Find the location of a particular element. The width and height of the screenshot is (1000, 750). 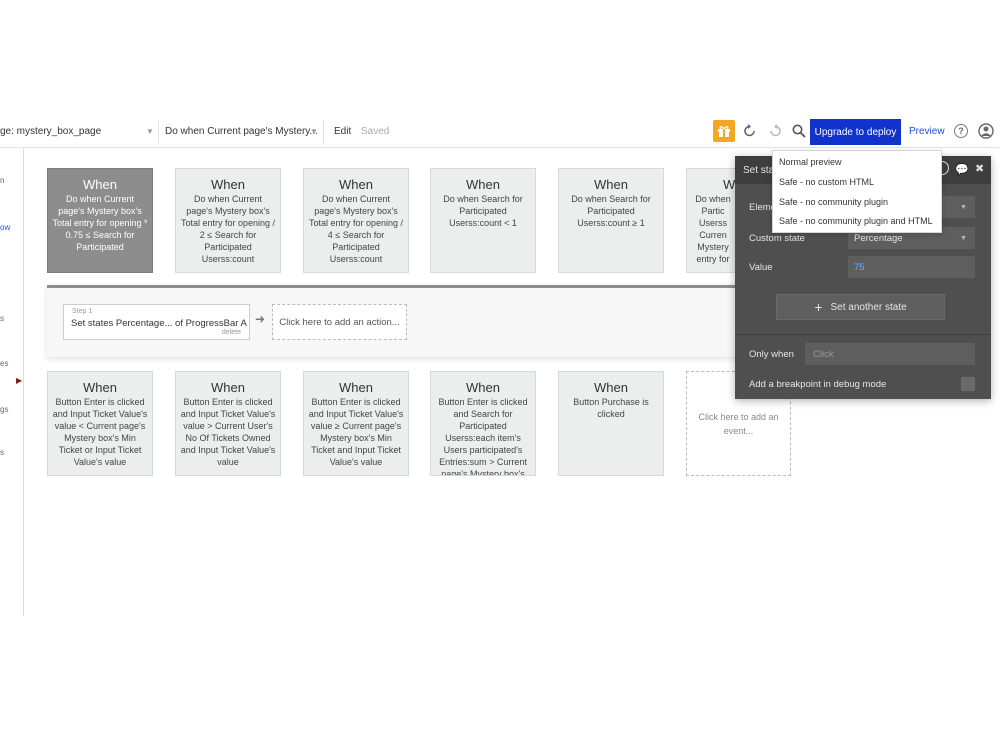

sidebar-item-6: s is located at coordinates (6, 452).